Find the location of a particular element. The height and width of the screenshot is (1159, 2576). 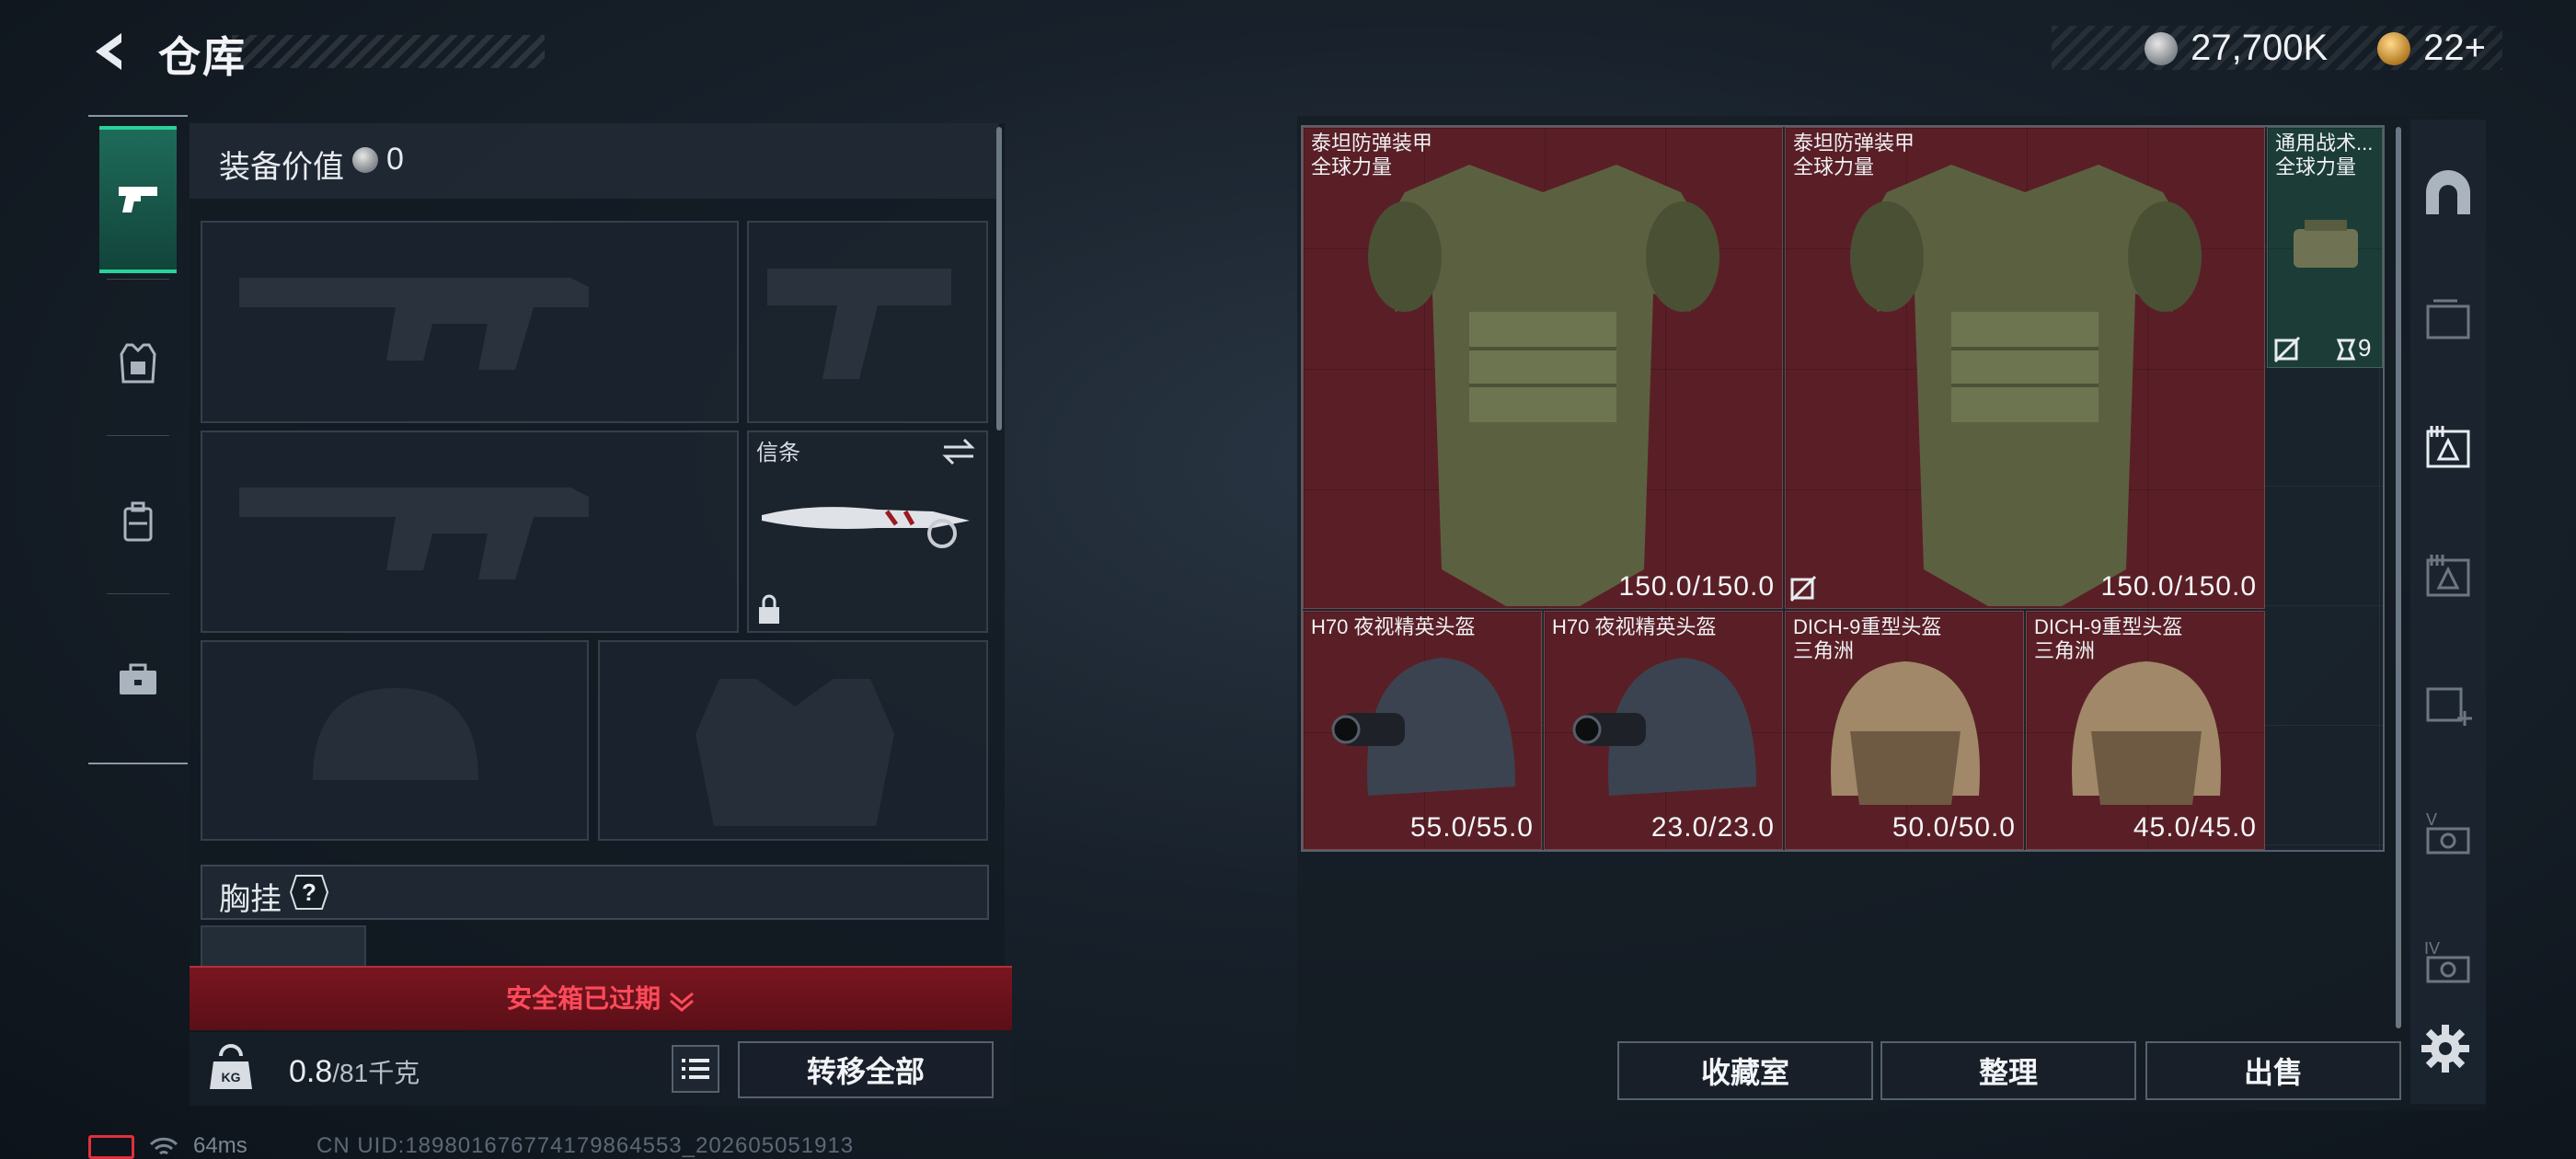

currency-display: 27,700K 22+ is located at coordinates (2315, 48).